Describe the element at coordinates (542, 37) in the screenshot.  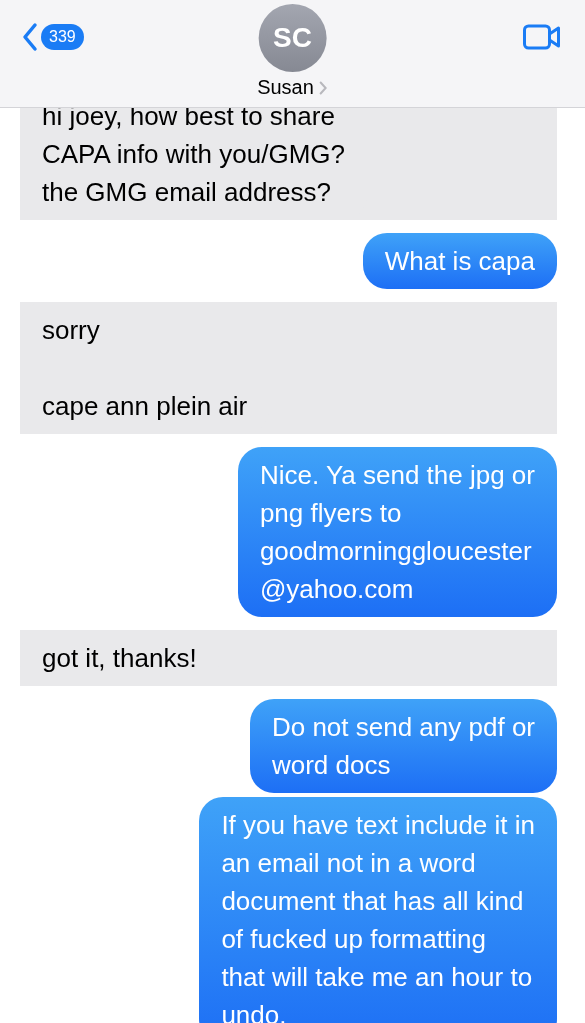
I see `video-call-icon` at that location.